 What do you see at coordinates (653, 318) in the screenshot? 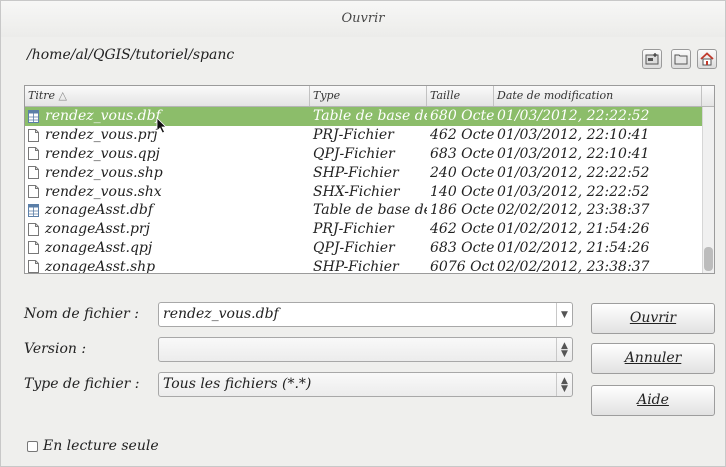
I see `open-button: Ouvrir` at bounding box center [653, 318].